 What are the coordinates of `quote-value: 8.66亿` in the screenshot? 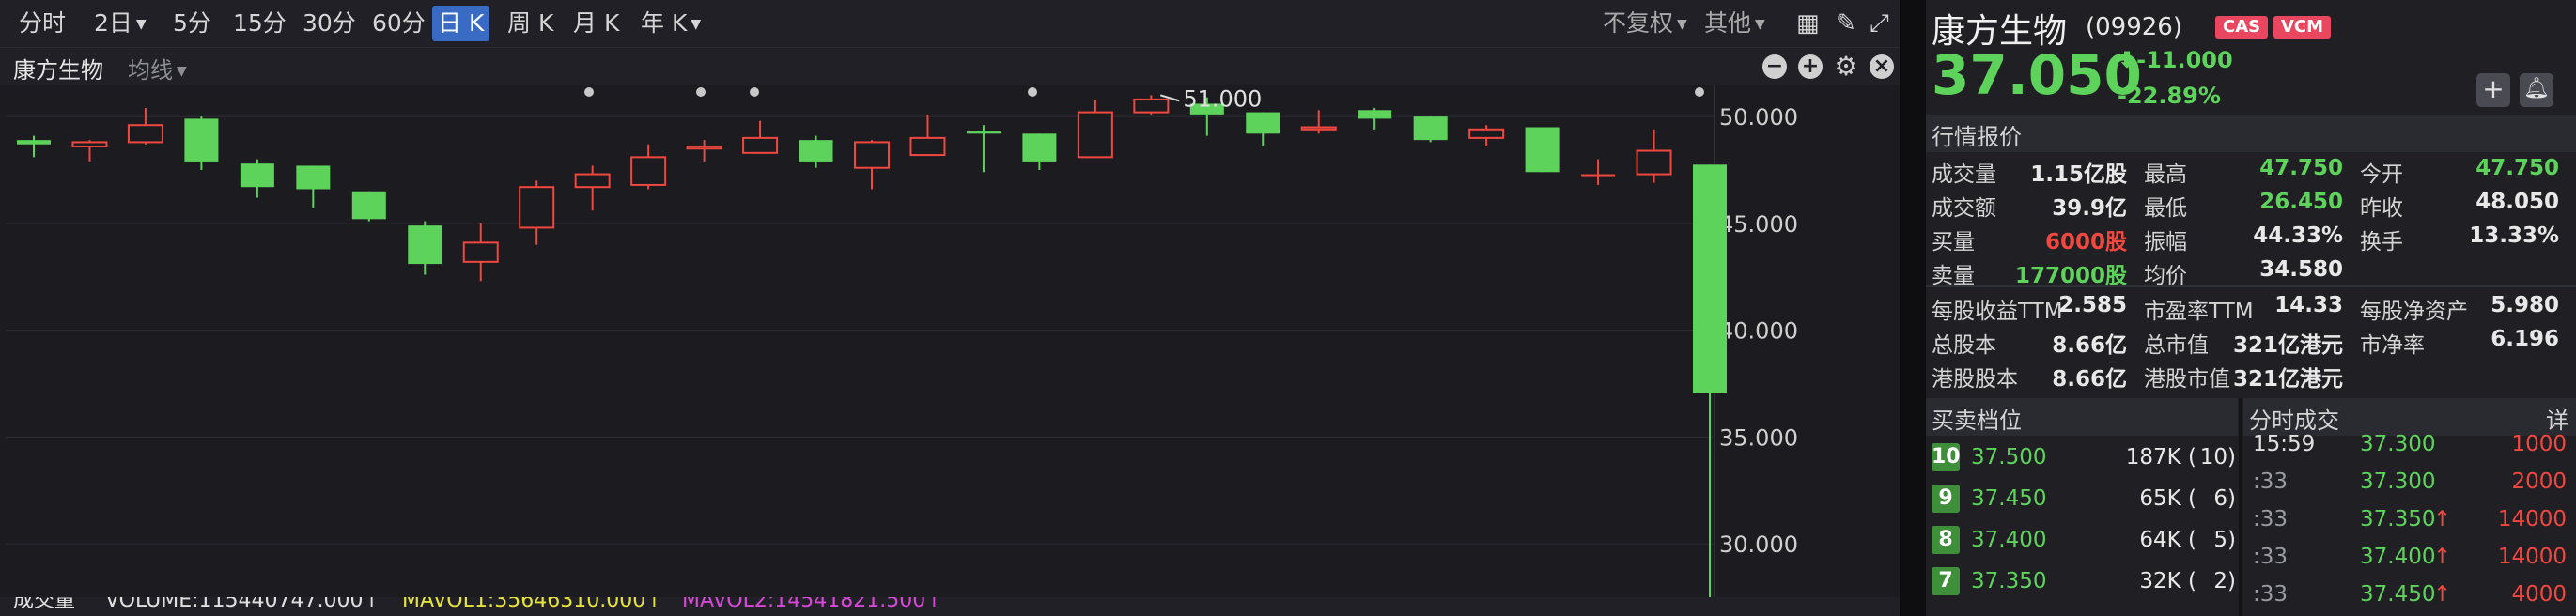 It's located at (2090, 345).